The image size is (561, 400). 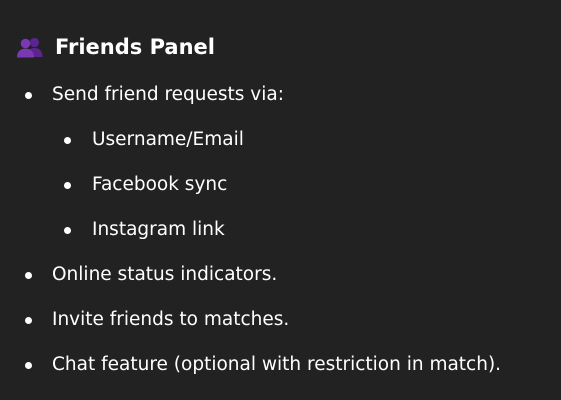 I want to click on list-item: Online status indicators., so click(x=138, y=275).